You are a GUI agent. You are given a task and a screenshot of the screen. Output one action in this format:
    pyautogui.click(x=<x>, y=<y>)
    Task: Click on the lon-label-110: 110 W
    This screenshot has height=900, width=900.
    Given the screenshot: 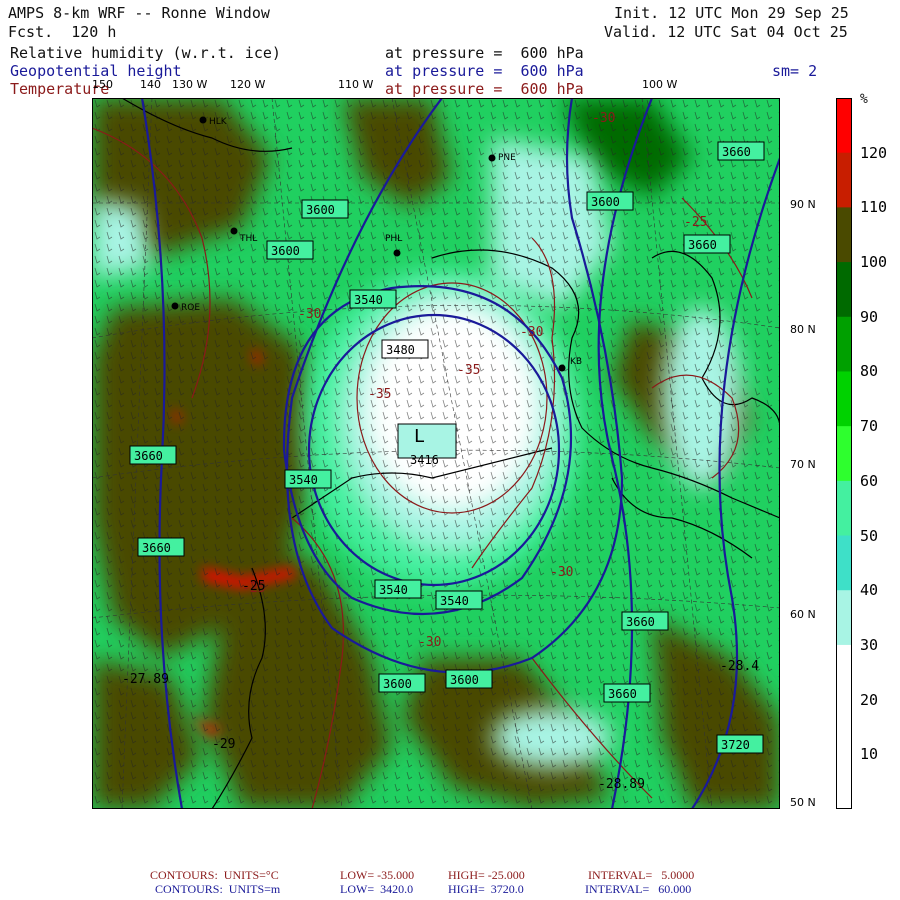 What is the action you would take?
    pyautogui.click(x=356, y=84)
    